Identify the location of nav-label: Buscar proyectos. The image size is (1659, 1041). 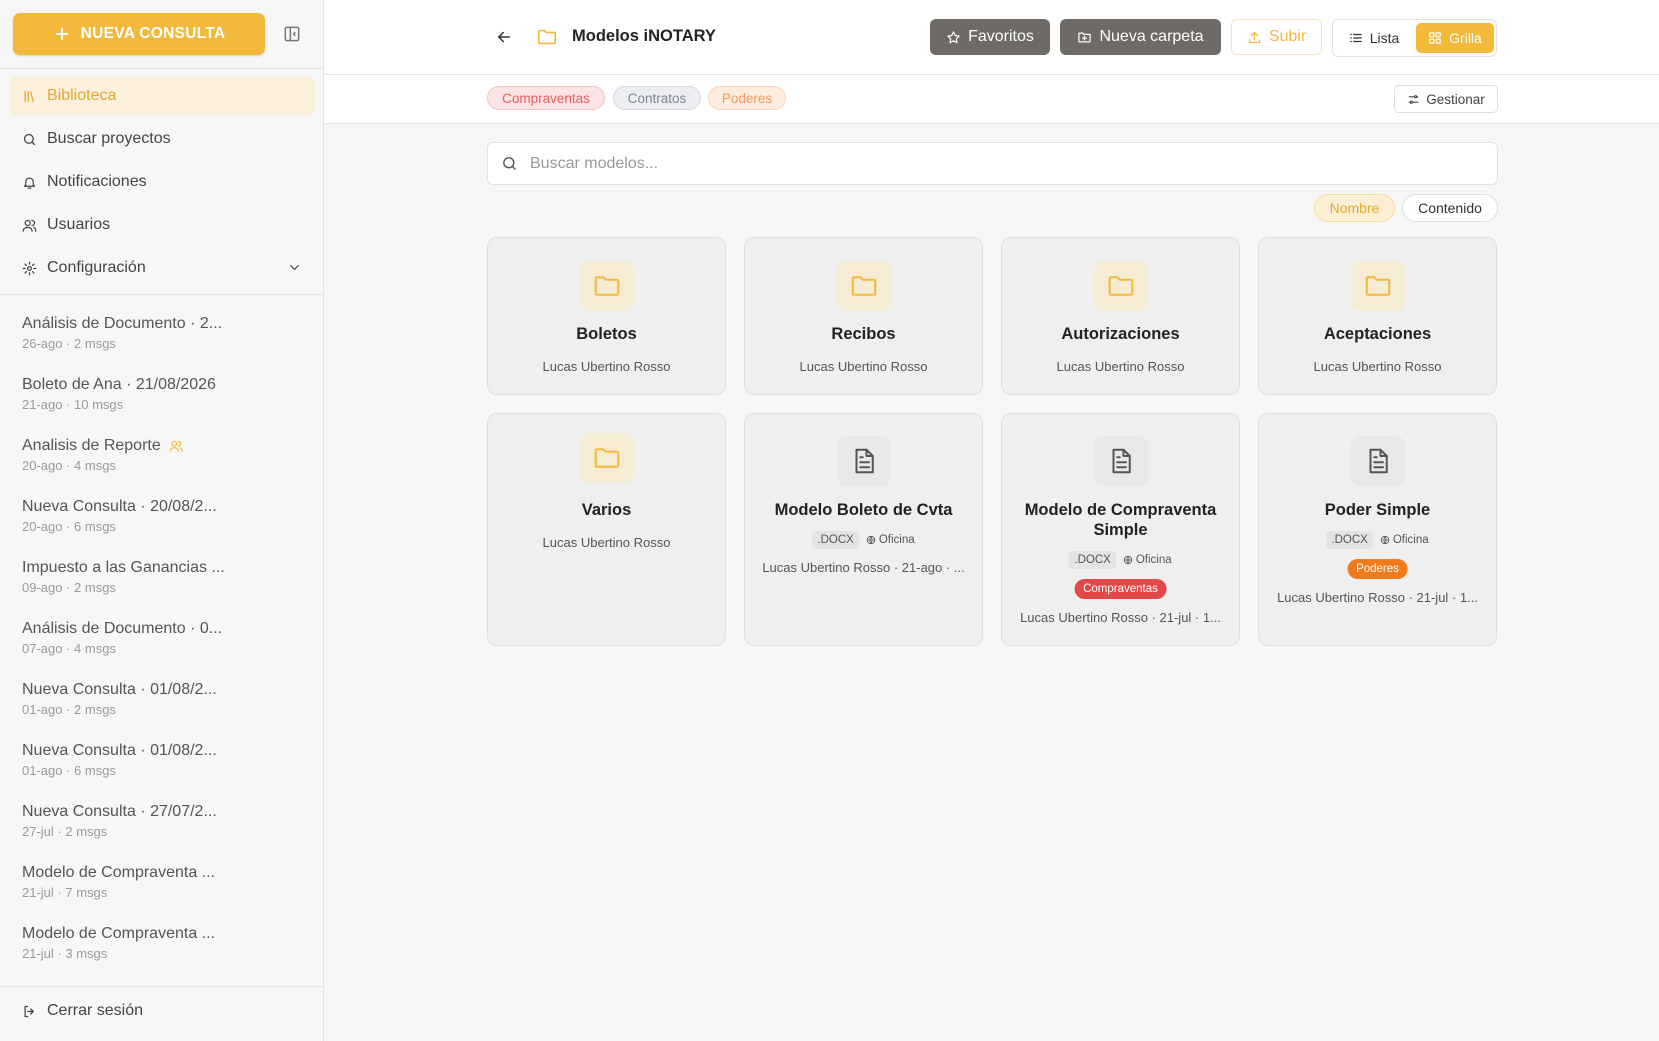
(109, 138).